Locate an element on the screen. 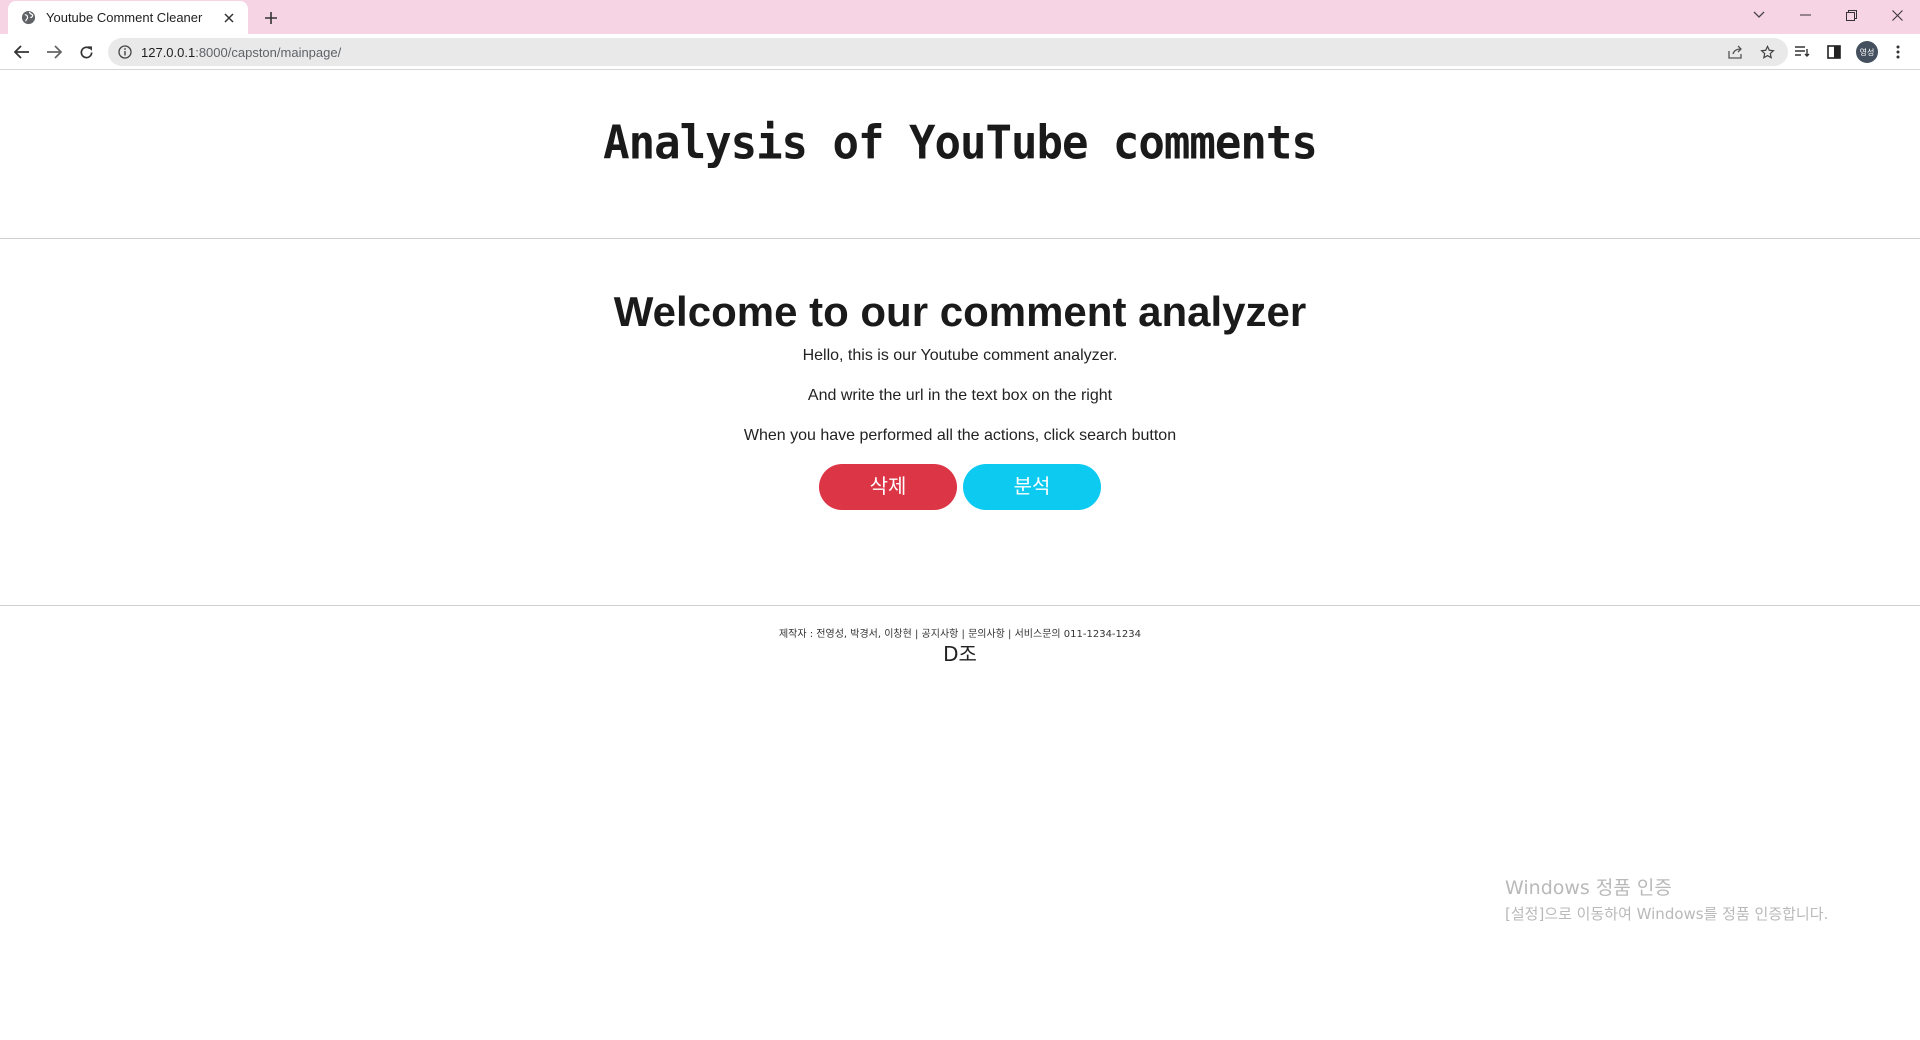 The height and width of the screenshot is (1040, 1920). footer-divider is located at coordinates (960, 605).